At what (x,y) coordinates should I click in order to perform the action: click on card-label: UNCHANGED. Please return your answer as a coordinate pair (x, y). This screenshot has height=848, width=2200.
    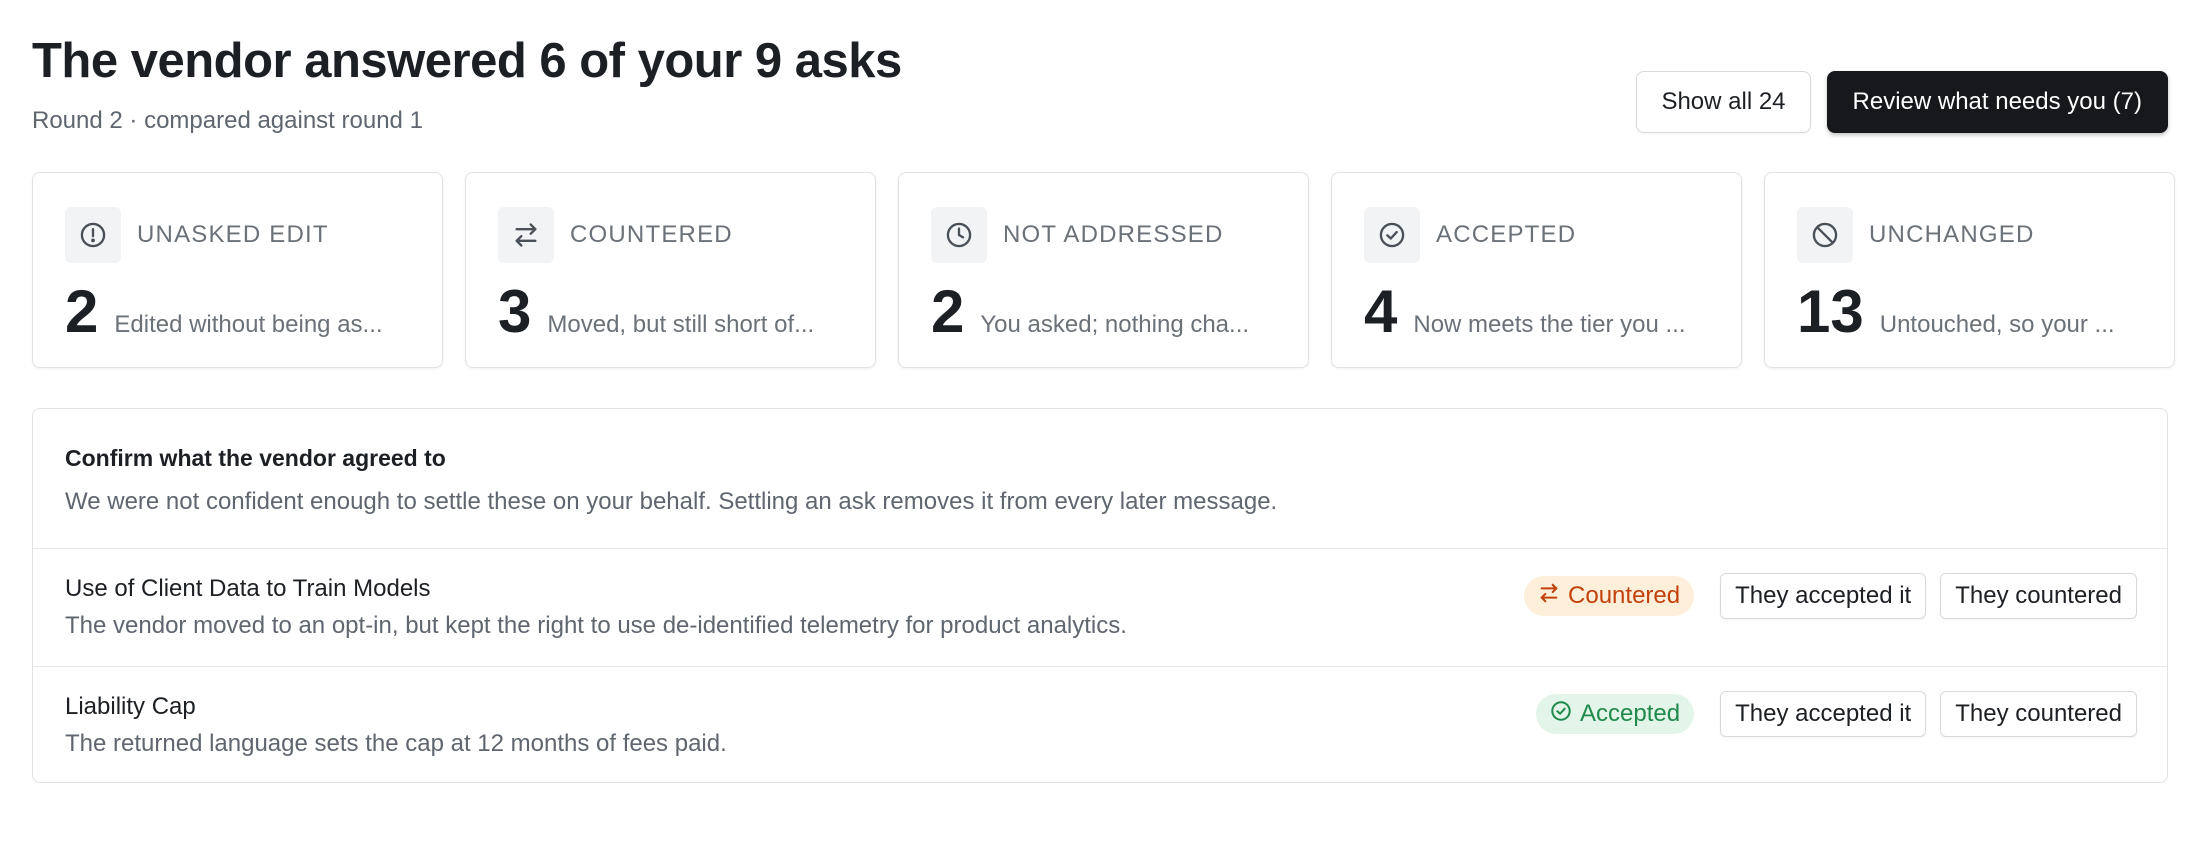
    Looking at the image, I should click on (1952, 234).